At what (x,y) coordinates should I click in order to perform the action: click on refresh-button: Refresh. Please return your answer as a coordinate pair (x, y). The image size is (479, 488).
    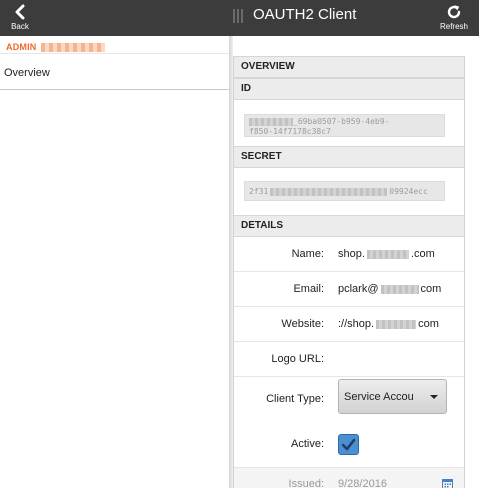
    Looking at the image, I should click on (454, 18).